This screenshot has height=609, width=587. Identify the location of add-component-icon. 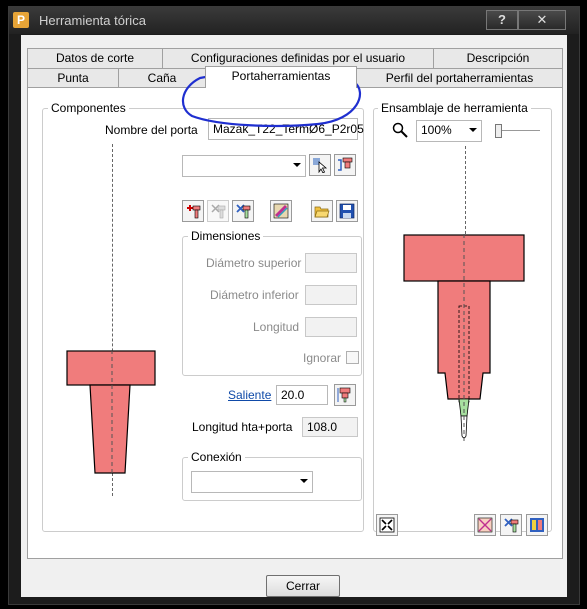
(194, 212).